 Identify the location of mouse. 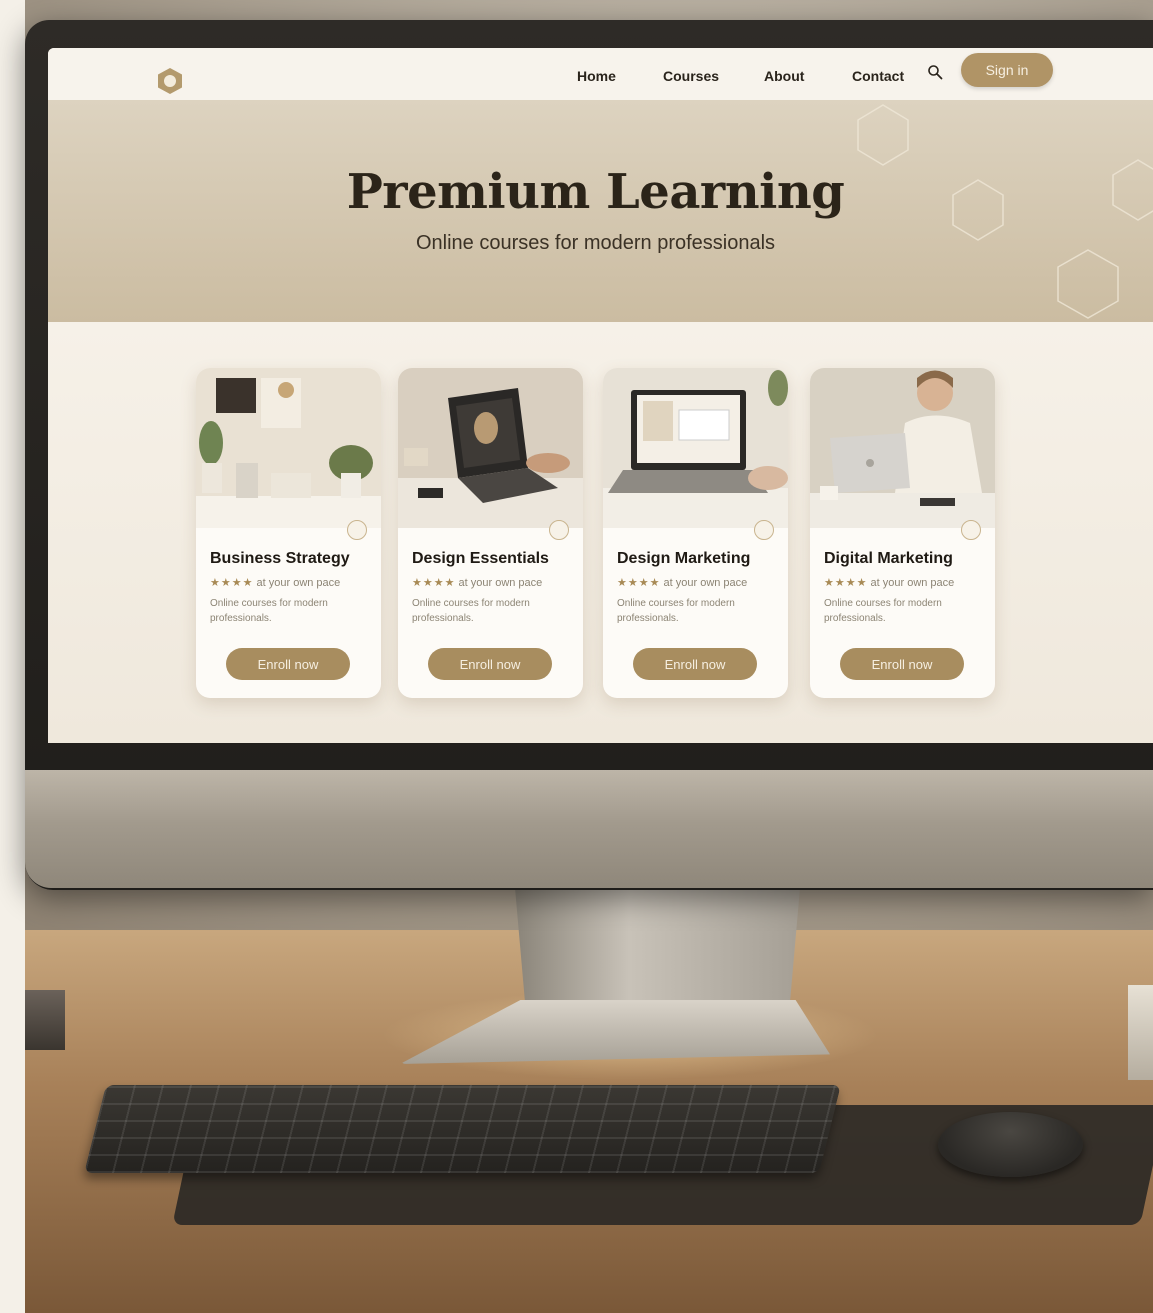
(1010, 1144).